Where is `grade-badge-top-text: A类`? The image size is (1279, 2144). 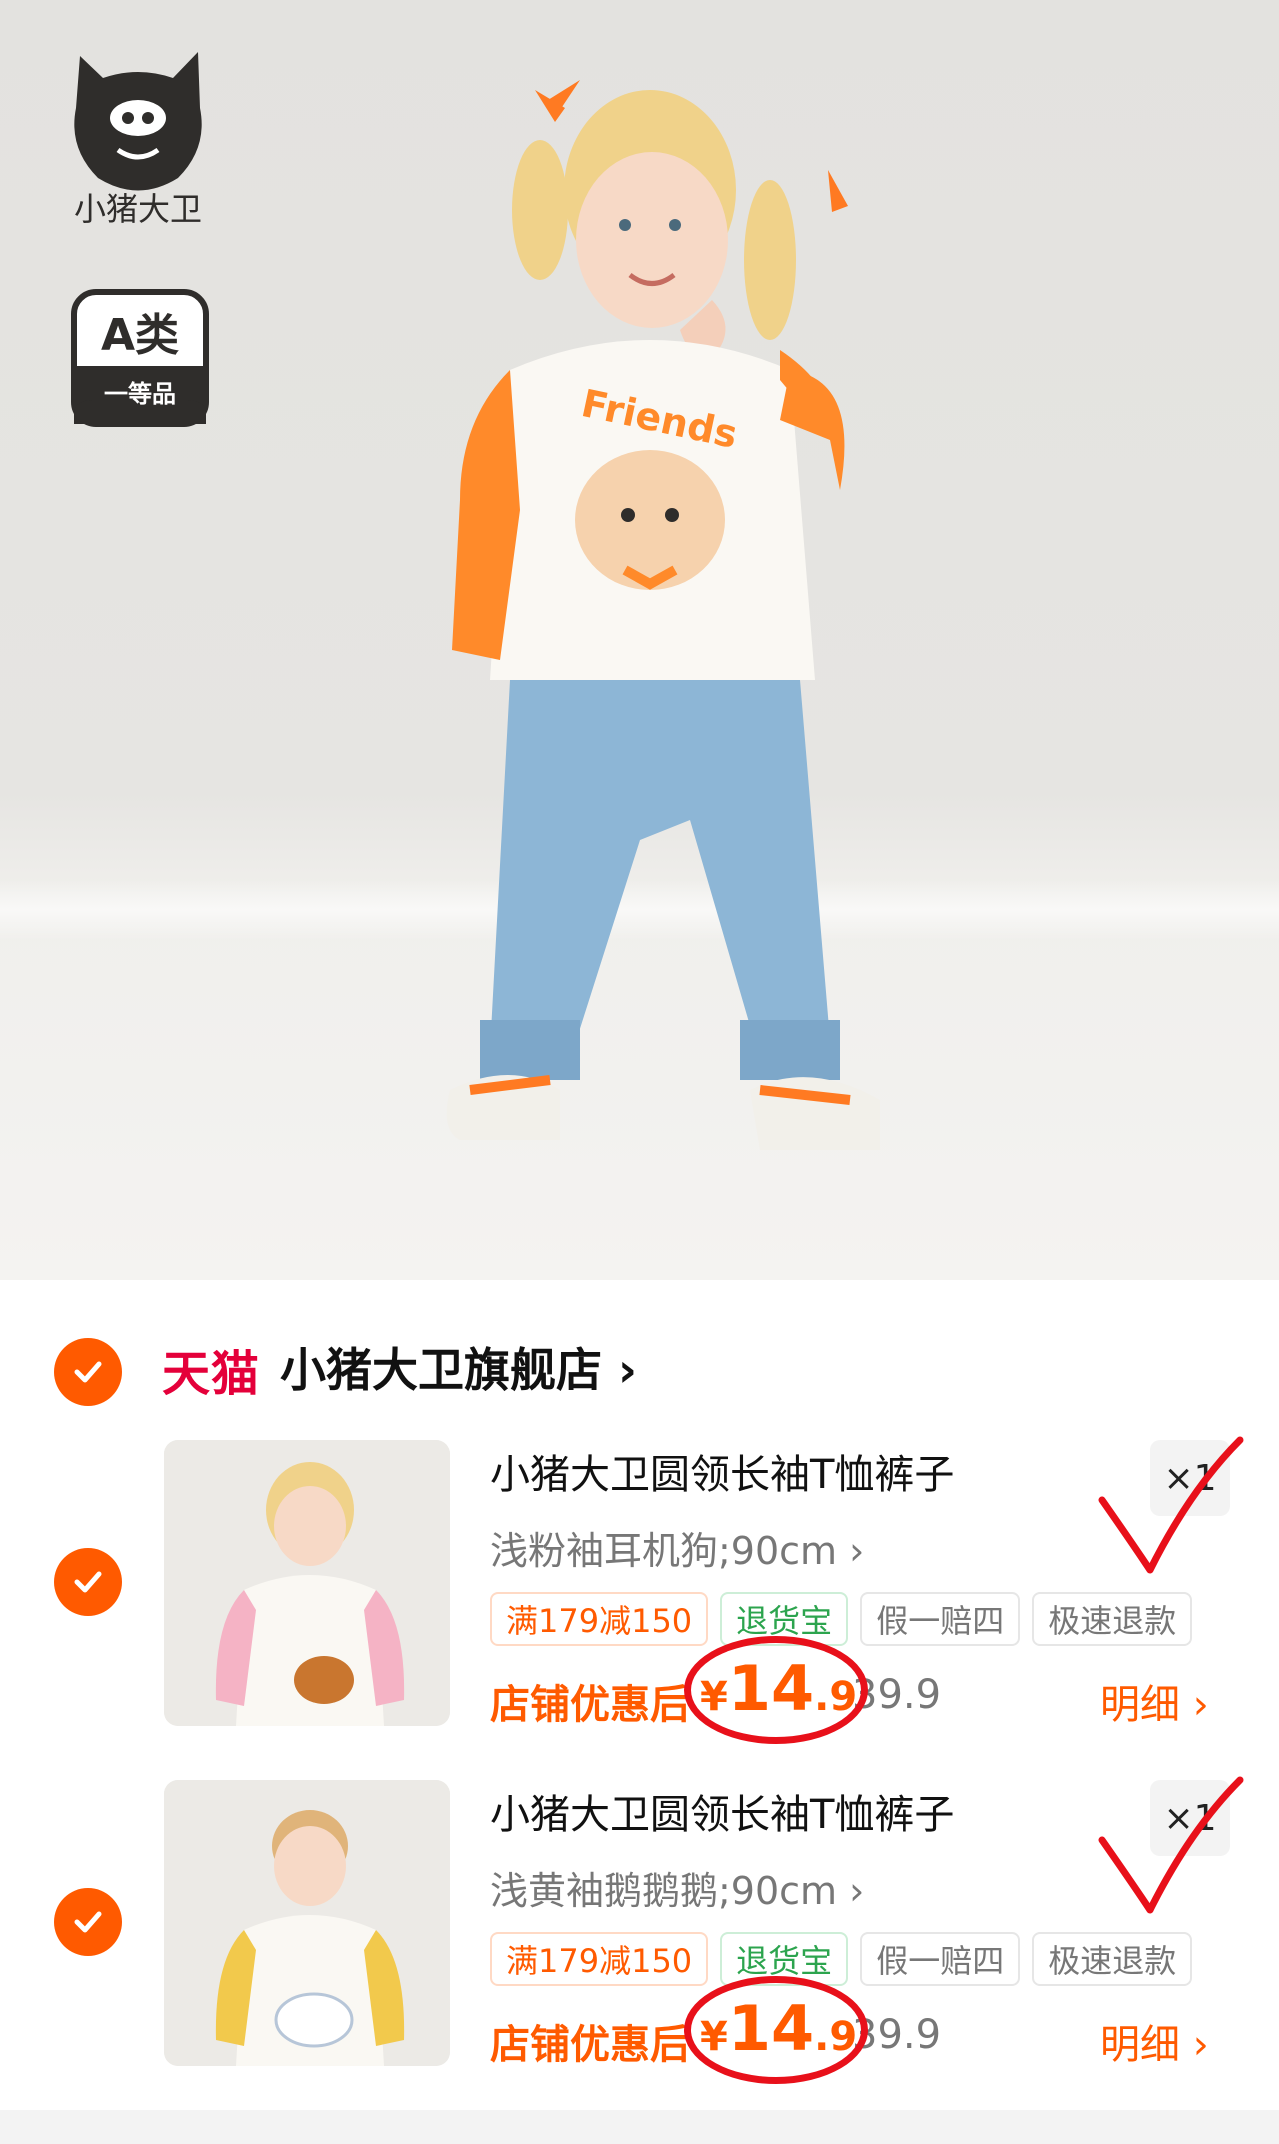 grade-badge-top-text: A类 is located at coordinates (140, 335).